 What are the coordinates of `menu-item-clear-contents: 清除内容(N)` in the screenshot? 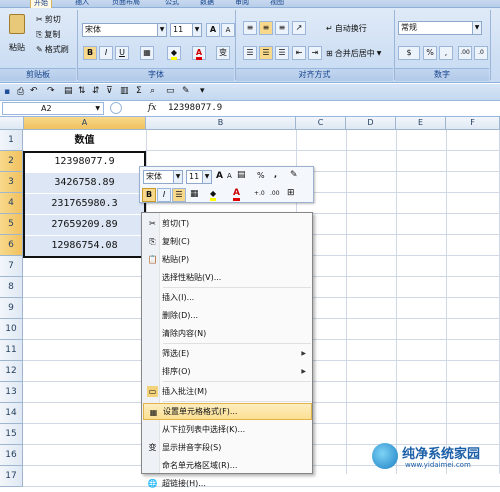 It's located at (227, 333).